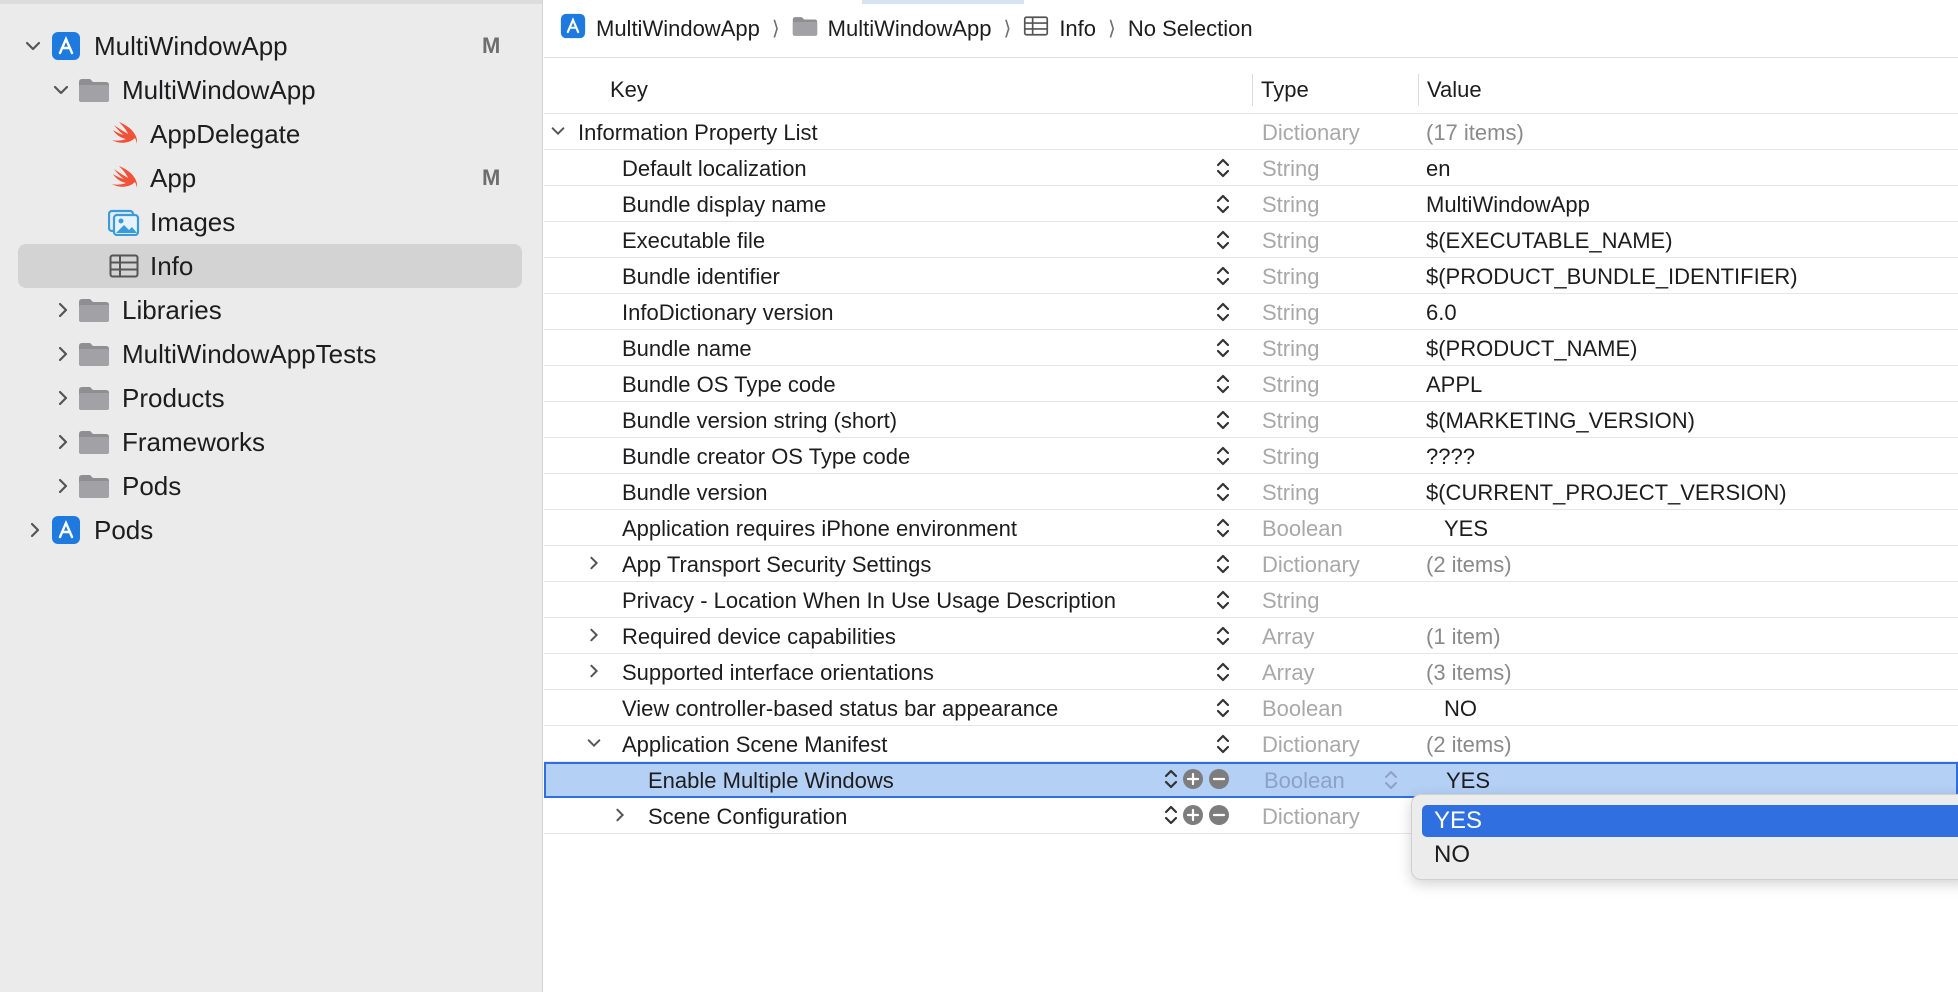 Image resolution: width=1958 pixels, height=992 pixels. I want to click on row-key: Supported interface orientations, so click(778, 673).